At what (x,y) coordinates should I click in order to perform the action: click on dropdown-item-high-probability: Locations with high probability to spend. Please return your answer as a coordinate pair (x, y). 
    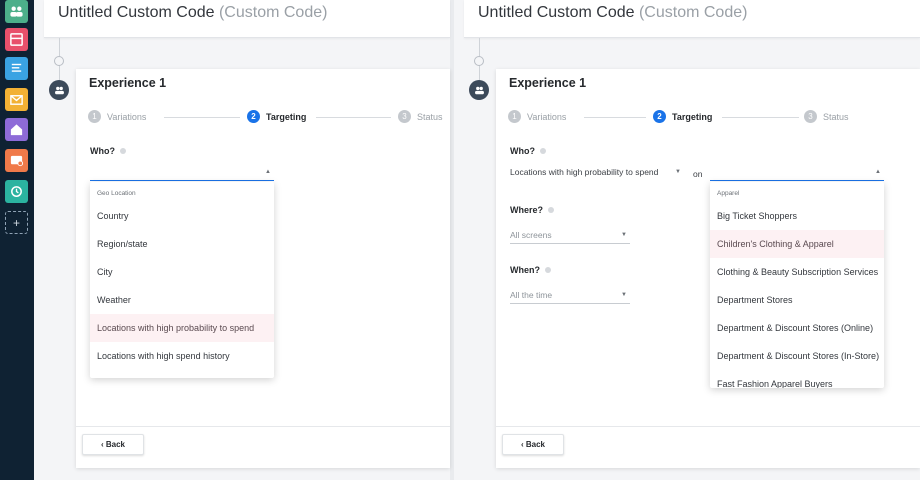
    Looking at the image, I should click on (182, 328).